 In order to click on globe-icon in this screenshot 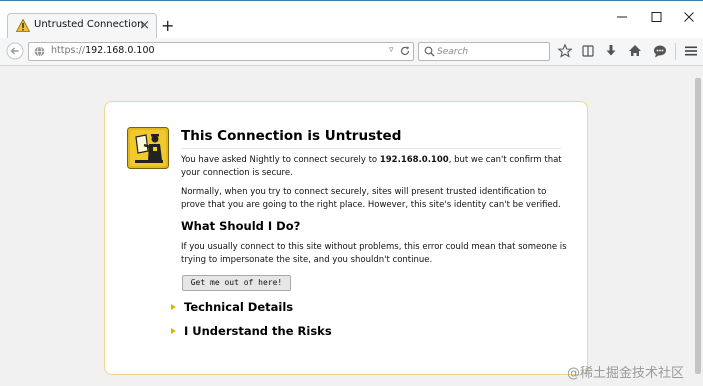, I will do `click(39, 51)`.